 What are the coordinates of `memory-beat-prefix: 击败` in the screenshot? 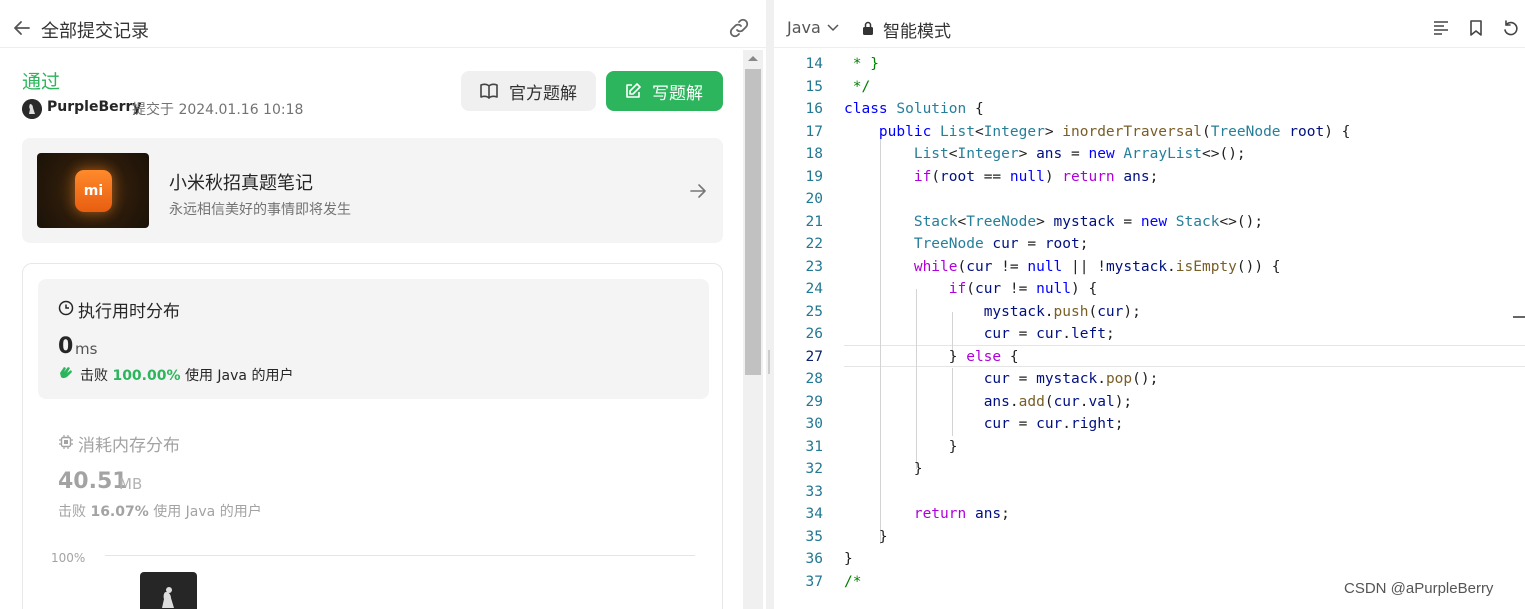 It's located at (72, 512).